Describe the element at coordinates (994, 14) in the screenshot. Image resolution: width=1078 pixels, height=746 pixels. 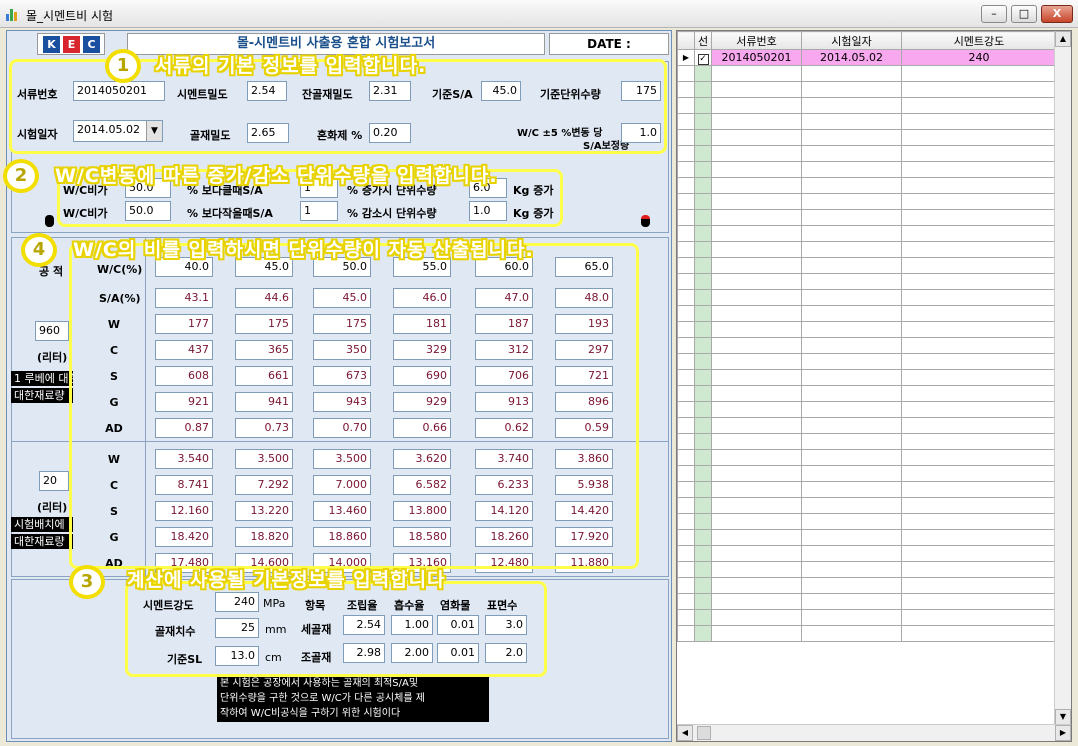
I see `minimize-button: –` at that location.